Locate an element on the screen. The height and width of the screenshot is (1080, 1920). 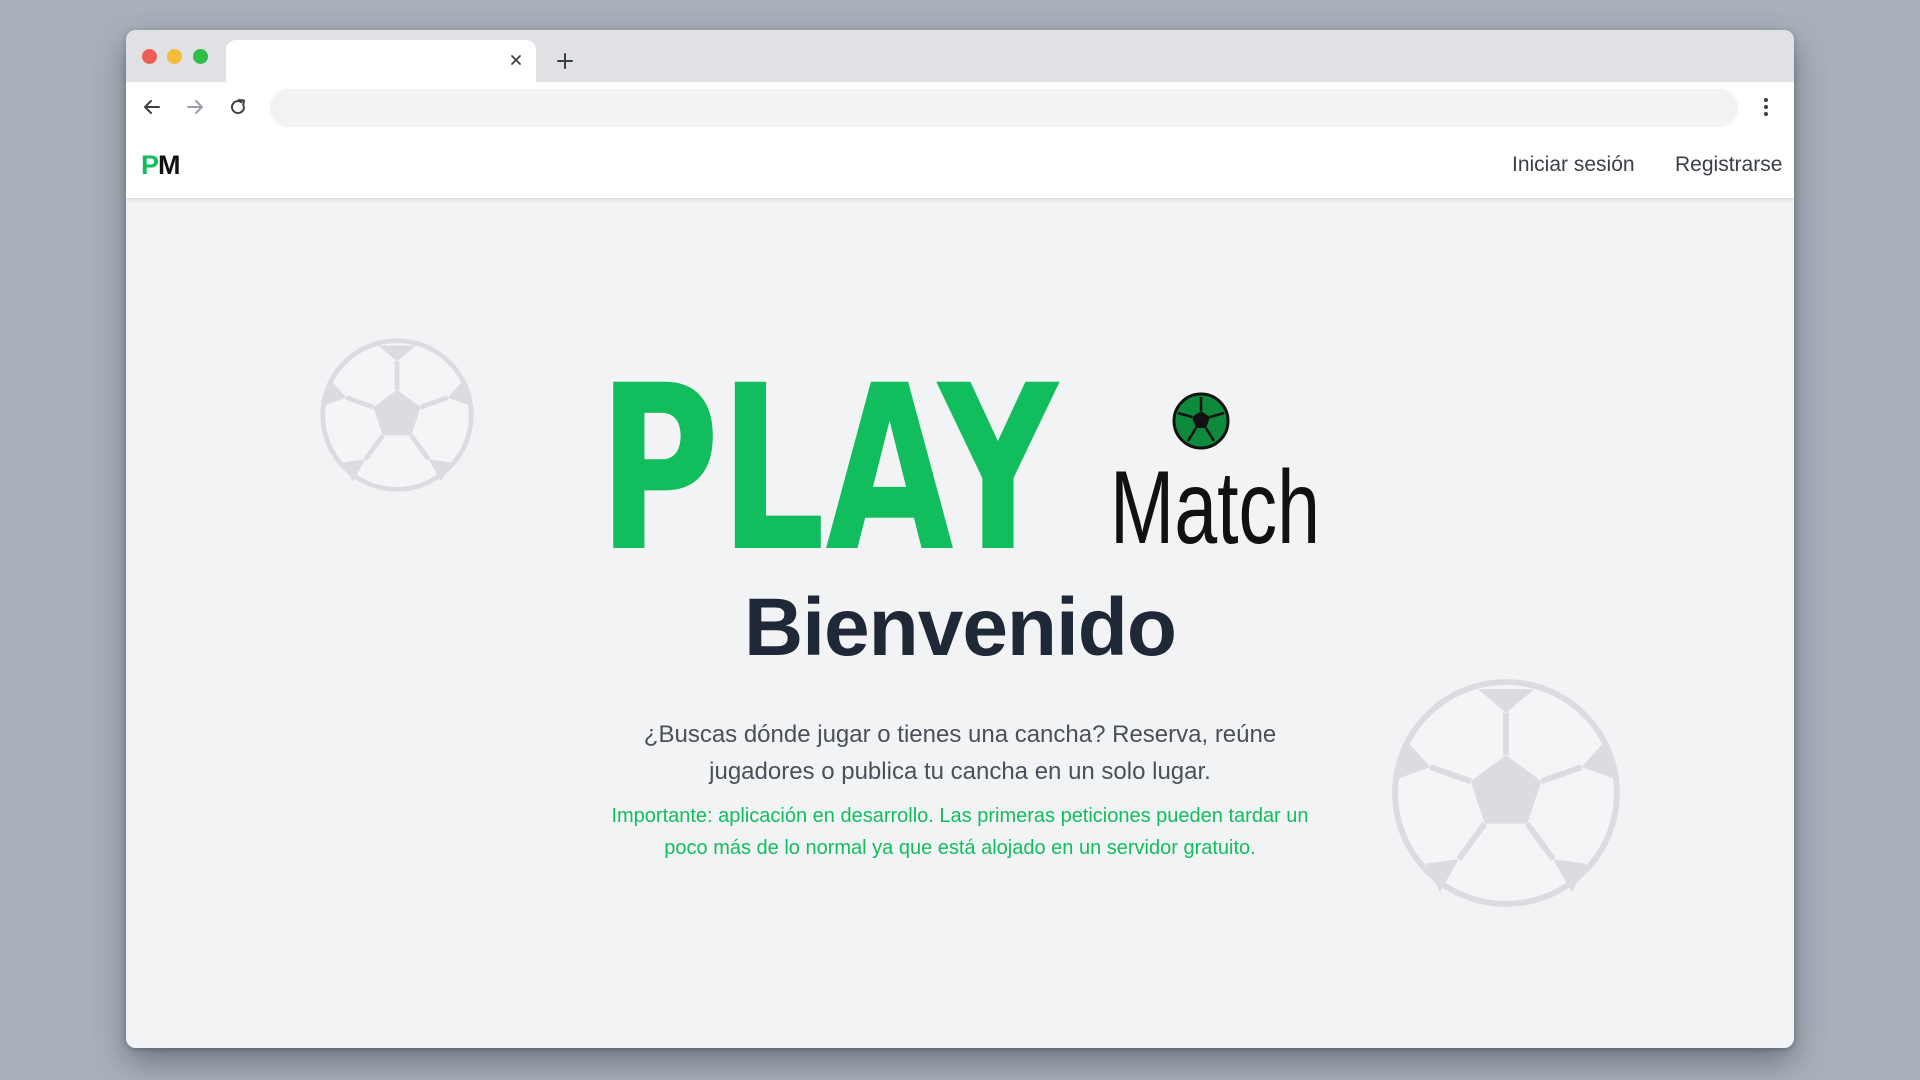
site-logo: PM is located at coordinates (160, 165).